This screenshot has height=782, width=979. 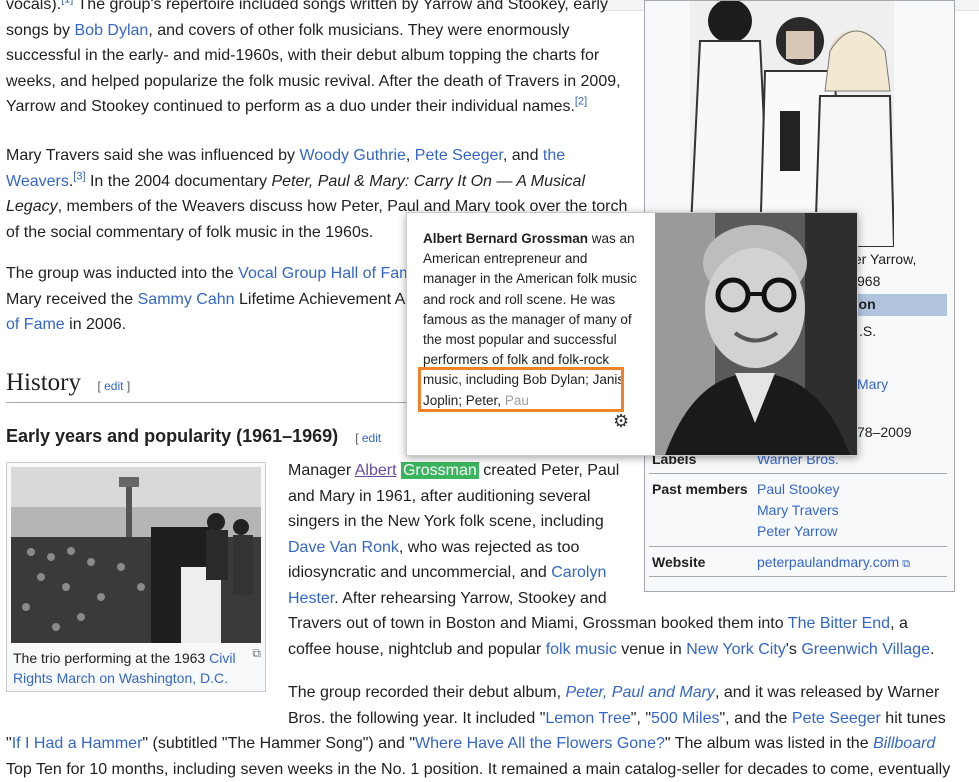 What do you see at coordinates (35, 324) in the screenshot?
I see `link-of-fame: of Fame` at bounding box center [35, 324].